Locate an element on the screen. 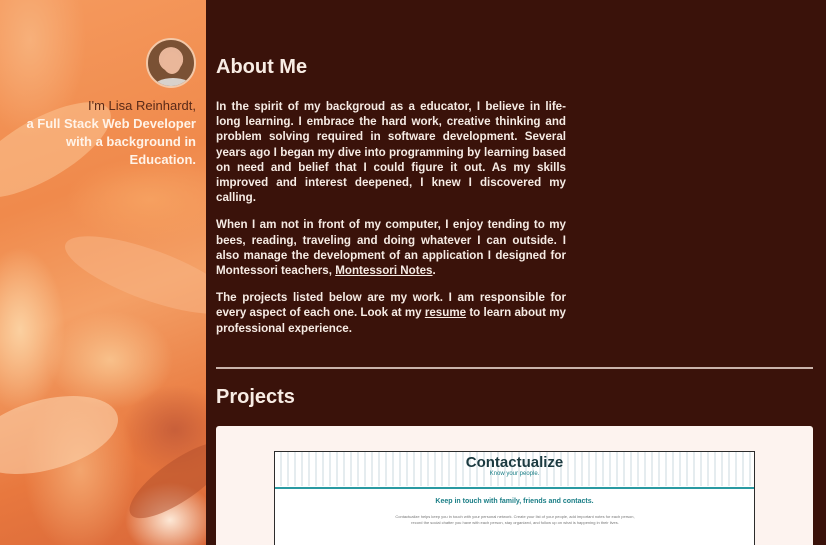 The image size is (826, 545). screenshot-rule is located at coordinates (514, 488).